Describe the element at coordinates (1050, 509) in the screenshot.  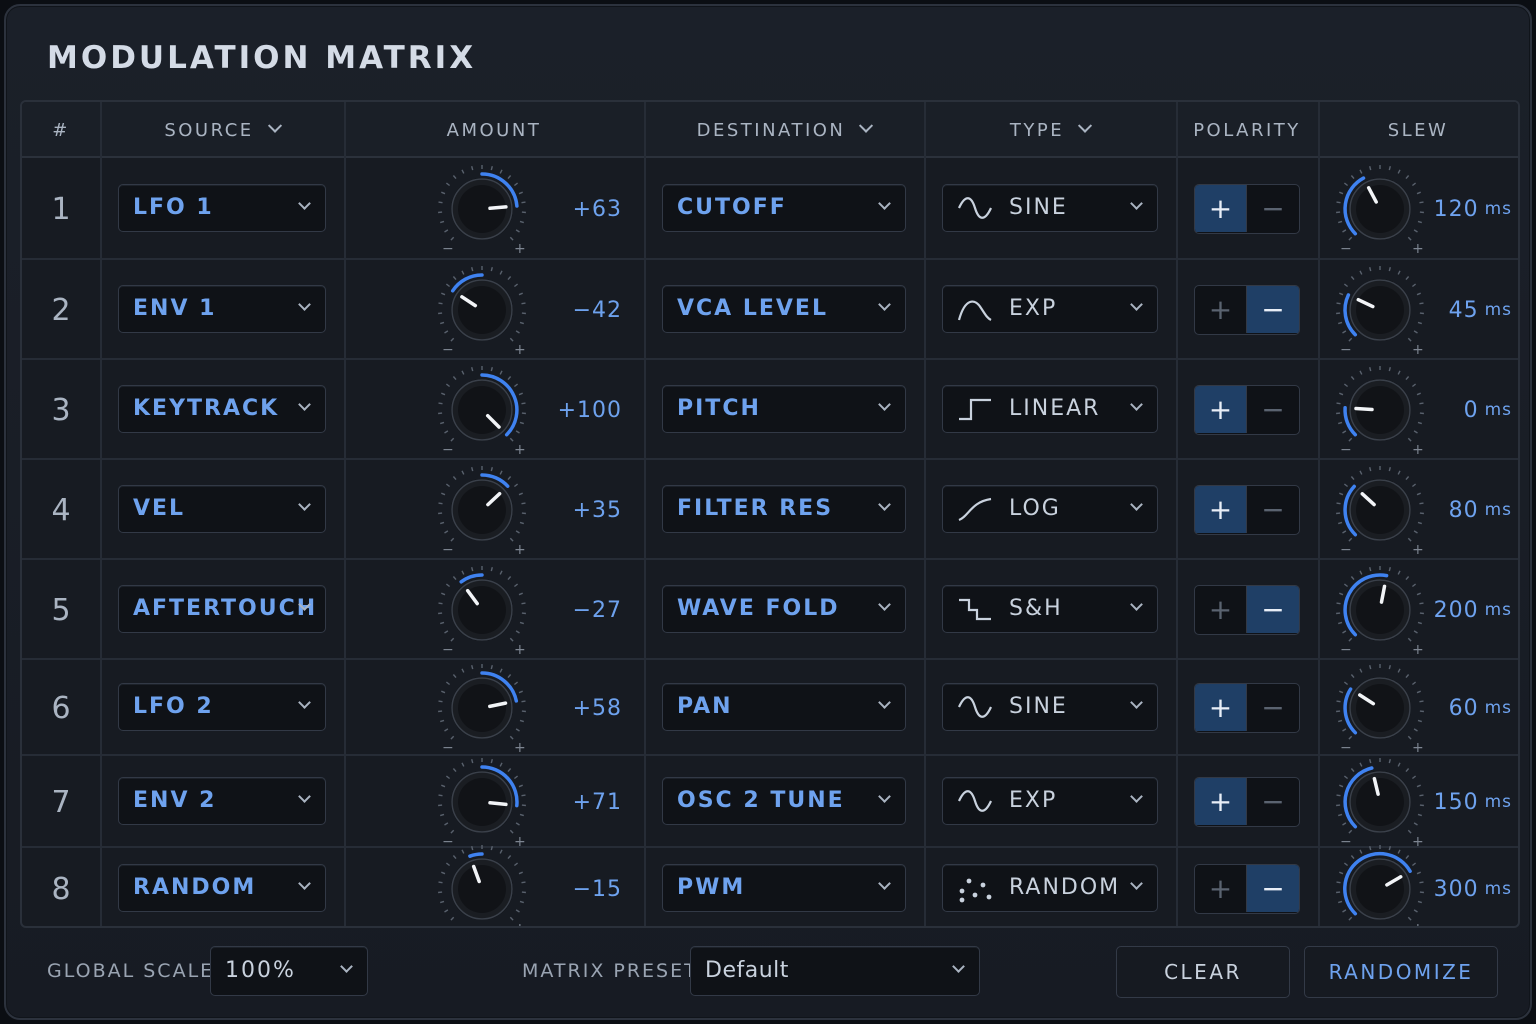
I see `type-select: LOG` at that location.